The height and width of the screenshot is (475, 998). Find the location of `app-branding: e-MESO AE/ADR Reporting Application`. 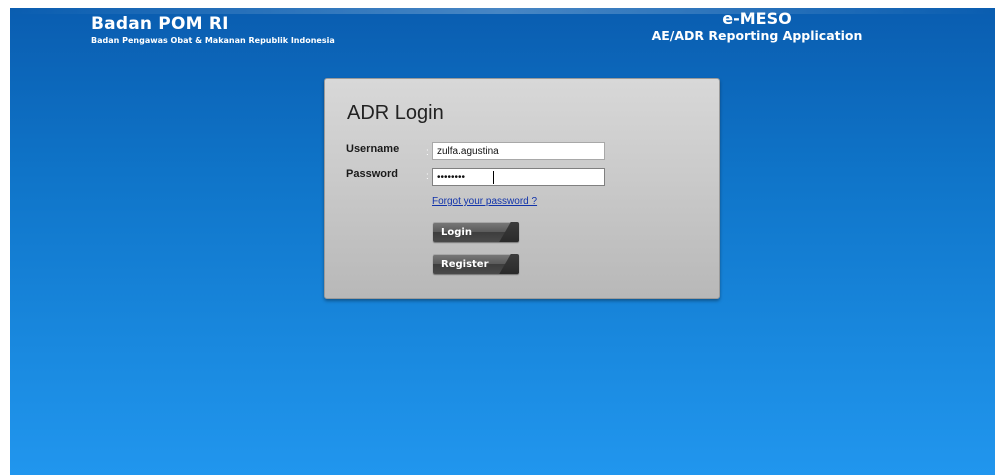

app-branding: e-MESO AE/ADR Reporting Application is located at coordinates (757, 27).